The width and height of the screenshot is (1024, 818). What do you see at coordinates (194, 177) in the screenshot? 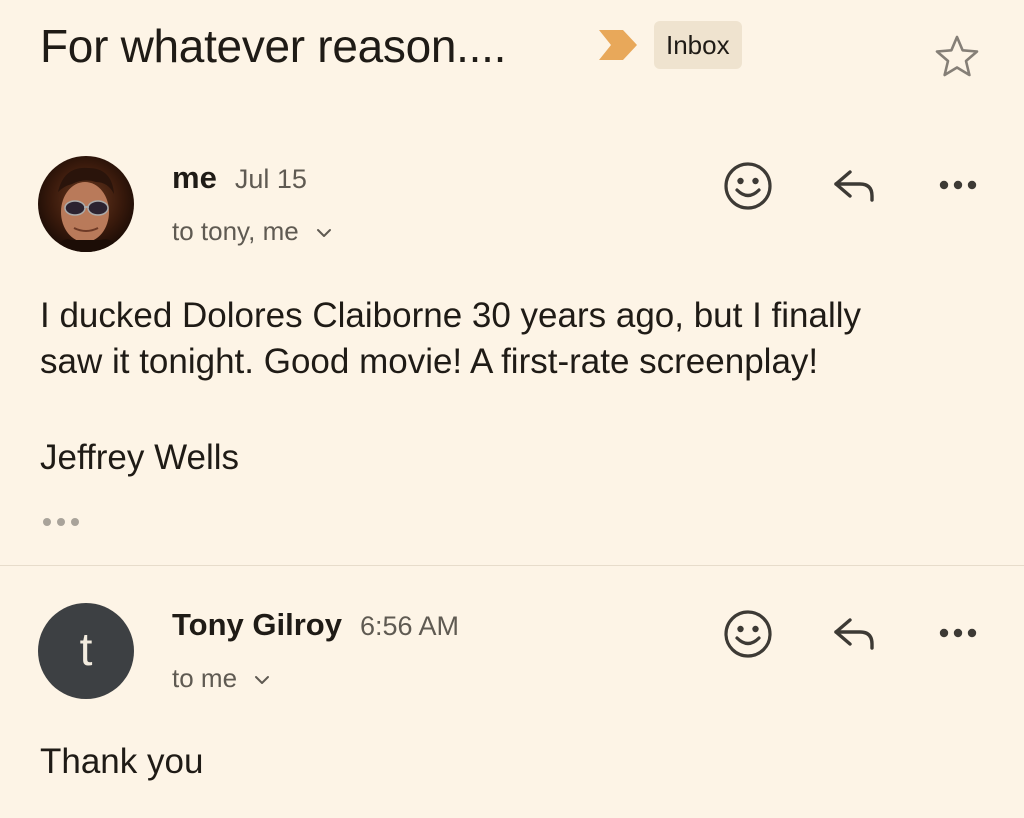
I see `sender-name: me` at bounding box center [194, 177].